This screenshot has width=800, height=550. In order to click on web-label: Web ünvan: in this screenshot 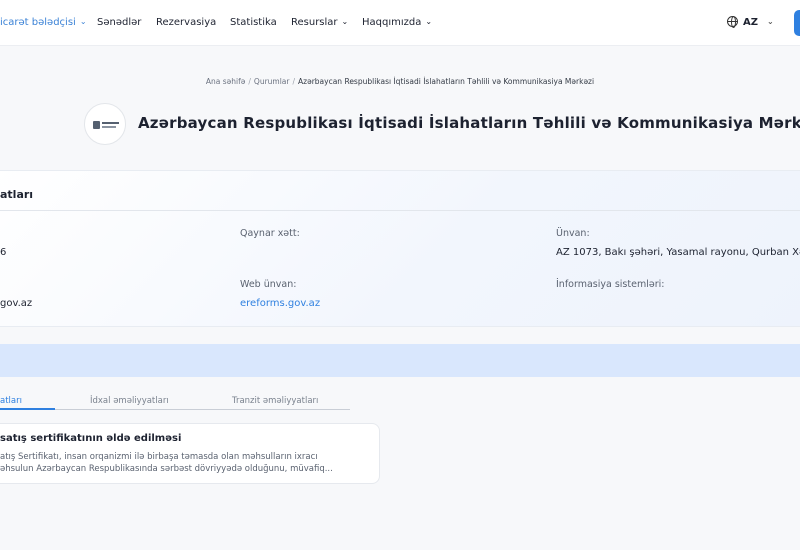, I will do `click(268, 284)`.